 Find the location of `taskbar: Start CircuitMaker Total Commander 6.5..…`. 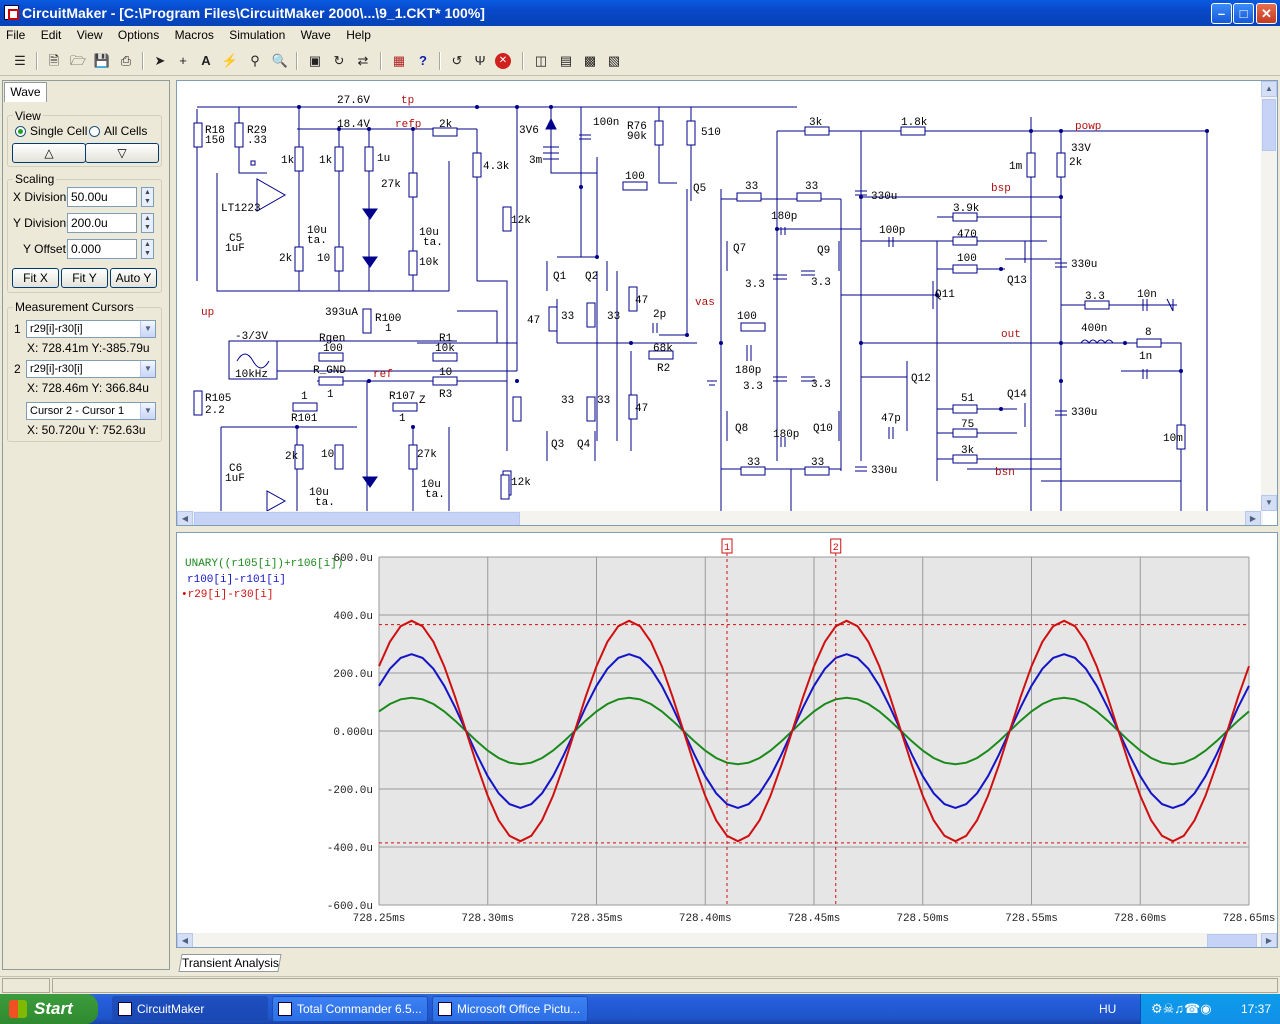

taskbar: Start CircuitMaker Total Commander 6.5..… is located at coordinates (640, 1009).